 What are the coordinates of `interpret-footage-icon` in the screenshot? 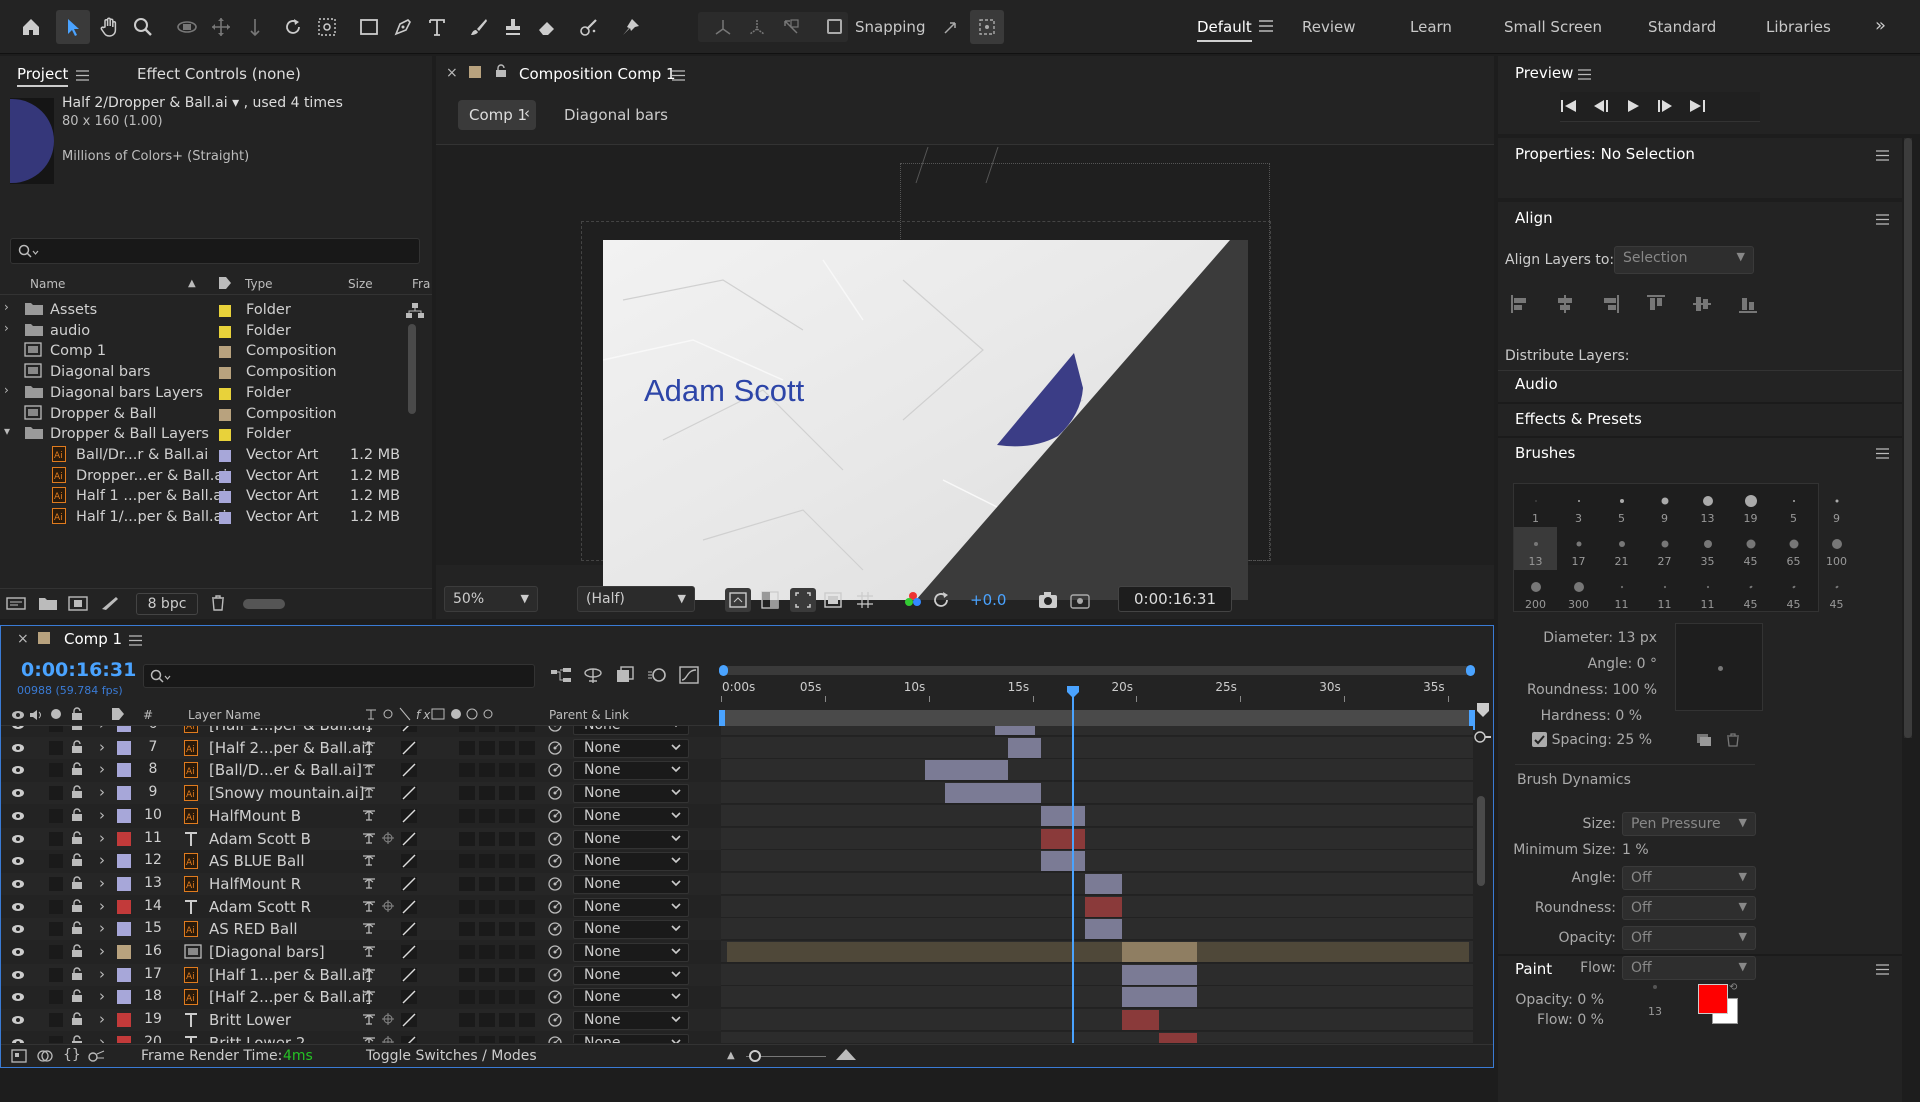 It's located at (16, 603).